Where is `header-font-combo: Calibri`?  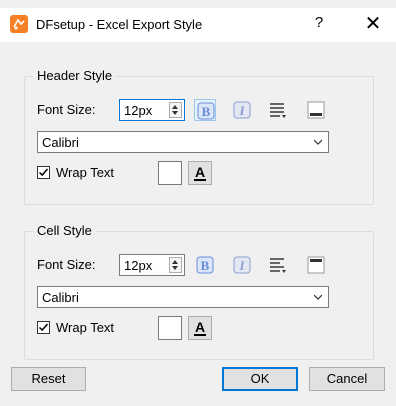
header-font-combo: Calibri is located at coordinates (183, 142).